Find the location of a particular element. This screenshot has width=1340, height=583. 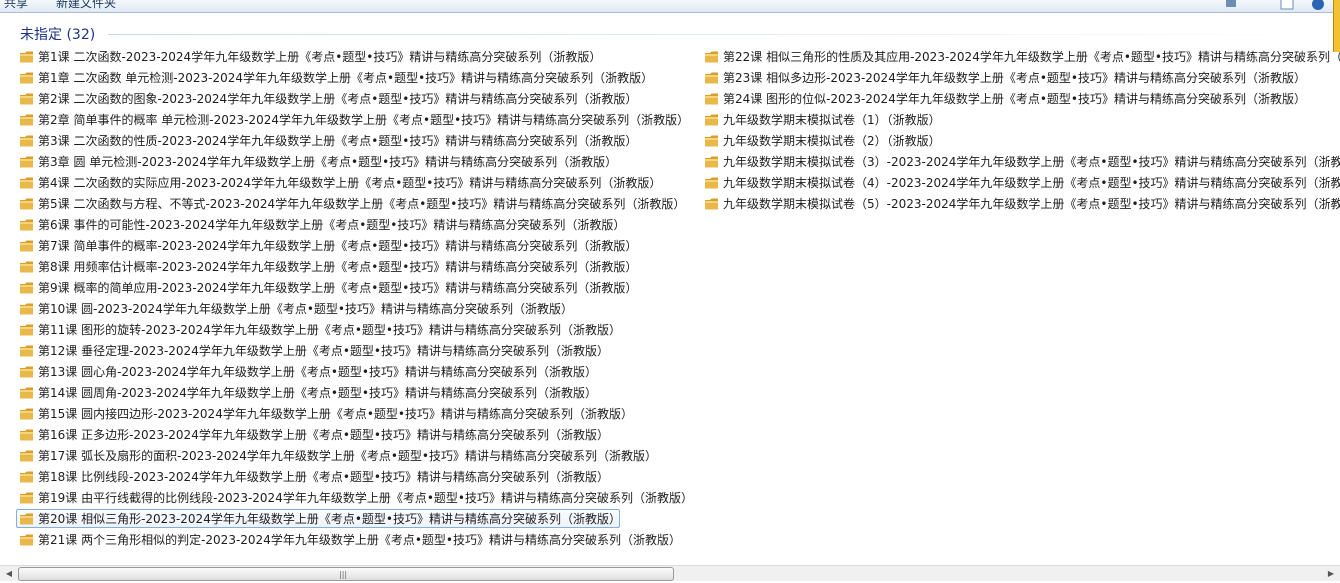

folder-name: 九年级数学期末模拟试卷（1）（浙教版） is located at coordinates (832, 120).